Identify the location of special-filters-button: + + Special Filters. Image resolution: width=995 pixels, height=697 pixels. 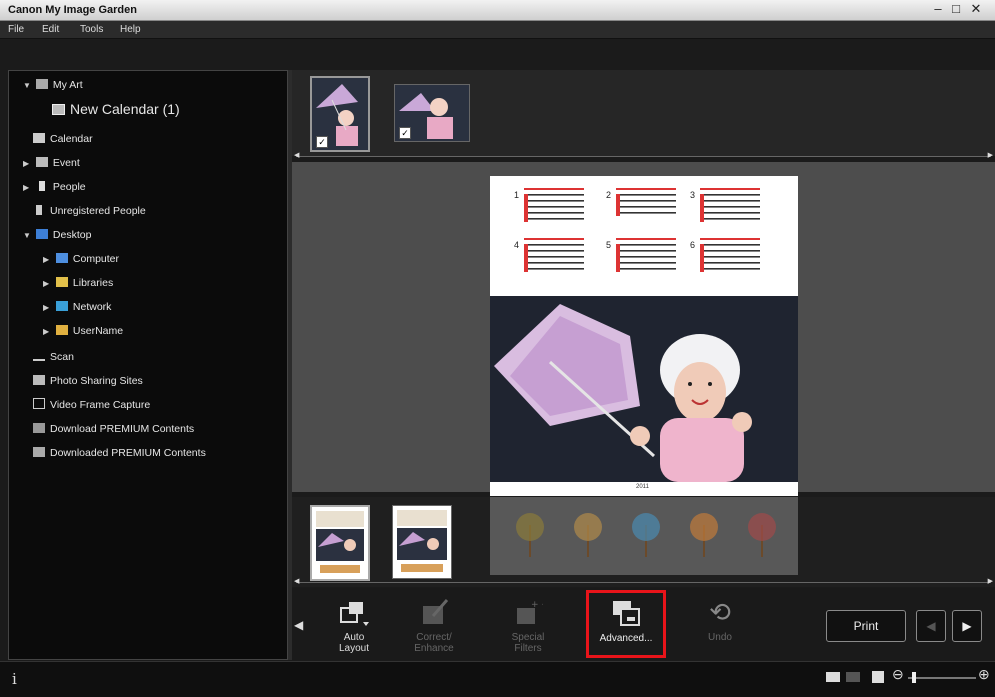
(528, 626).